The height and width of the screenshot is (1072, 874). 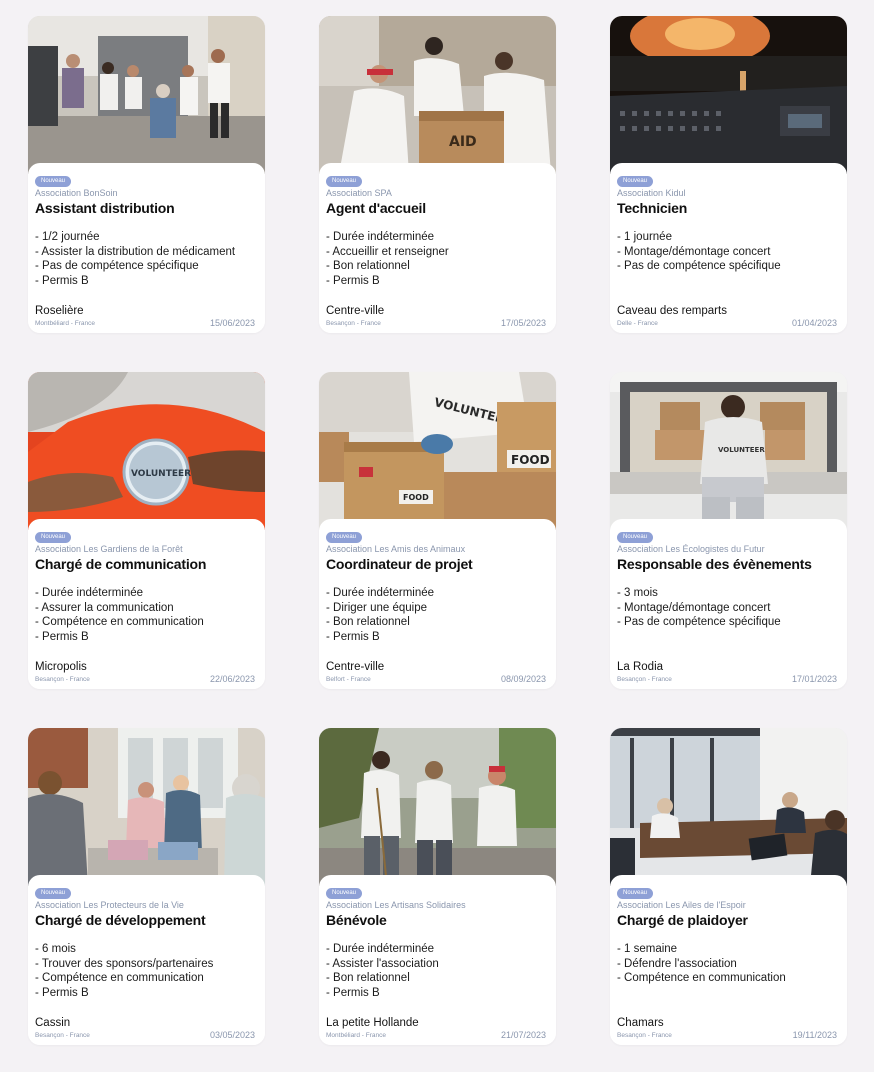 What do you see at coordinates (372, 1023) in the screenshot?
I see `offer-place: La petite Hollande` at bounding box center [372, 1023].